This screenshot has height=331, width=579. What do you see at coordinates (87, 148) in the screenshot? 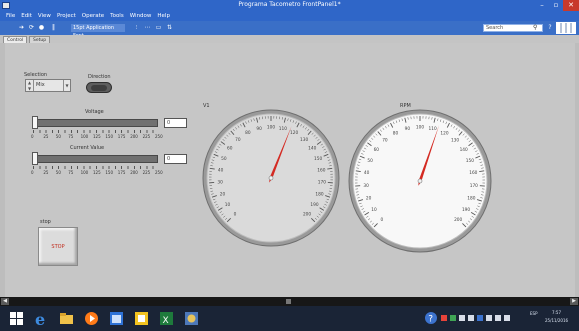
I see `slider2-label: Current Value` at bounding box center [87, 148].